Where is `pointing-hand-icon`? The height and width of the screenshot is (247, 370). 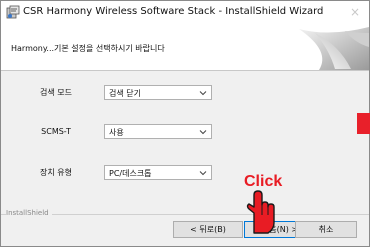 pointing-hand-icon is located at coordinates (260, 212).